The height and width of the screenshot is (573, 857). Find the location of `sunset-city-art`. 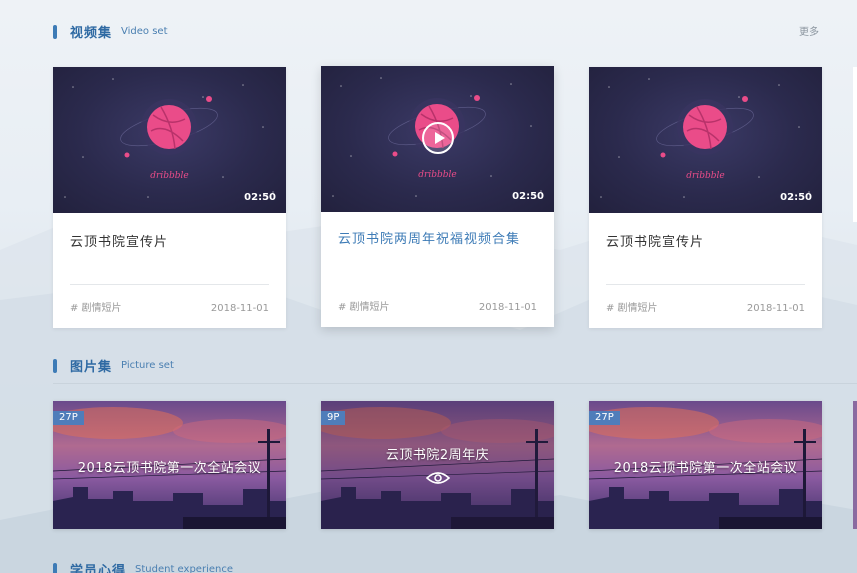

sunset-city-art is located at coordinates (437, 465).